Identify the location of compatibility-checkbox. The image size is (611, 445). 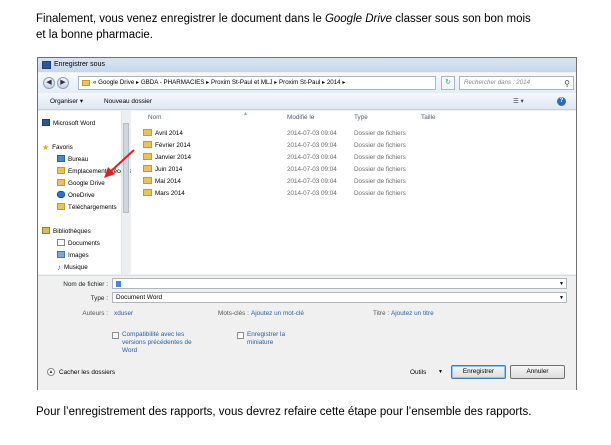
(115, 335).